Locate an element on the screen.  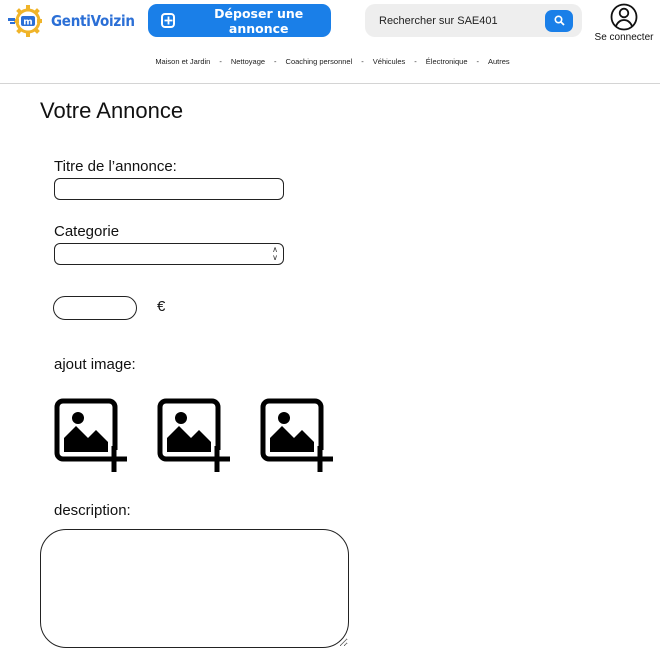
select-arrows-icon: ∧ ∨ is located at coordinates (275, 253).